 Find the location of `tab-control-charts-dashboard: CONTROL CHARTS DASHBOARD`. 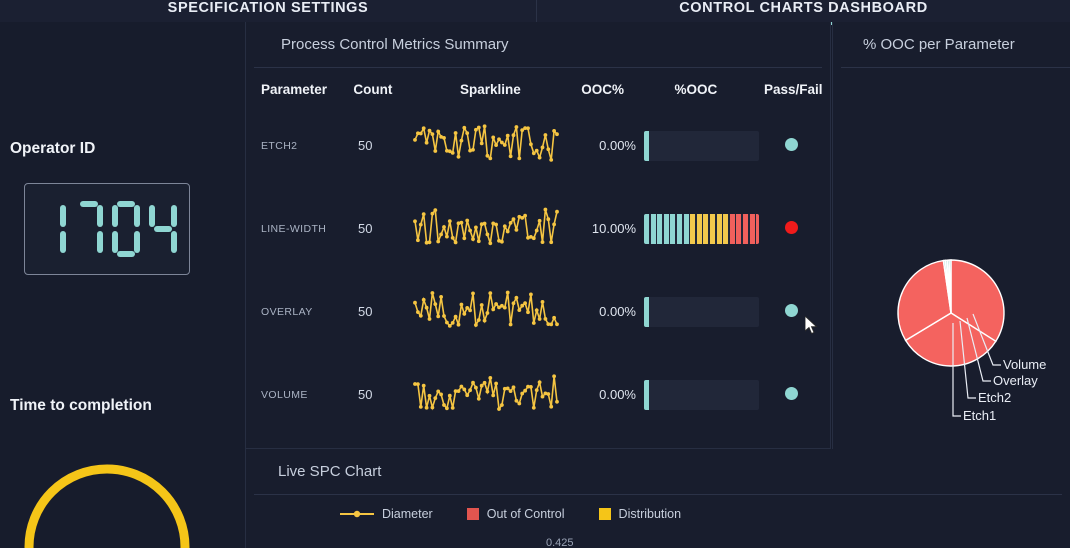

tab-control-charts-dashboard: CONTROL CHARTS DASHBOARD is located at coordinates (803, 12).